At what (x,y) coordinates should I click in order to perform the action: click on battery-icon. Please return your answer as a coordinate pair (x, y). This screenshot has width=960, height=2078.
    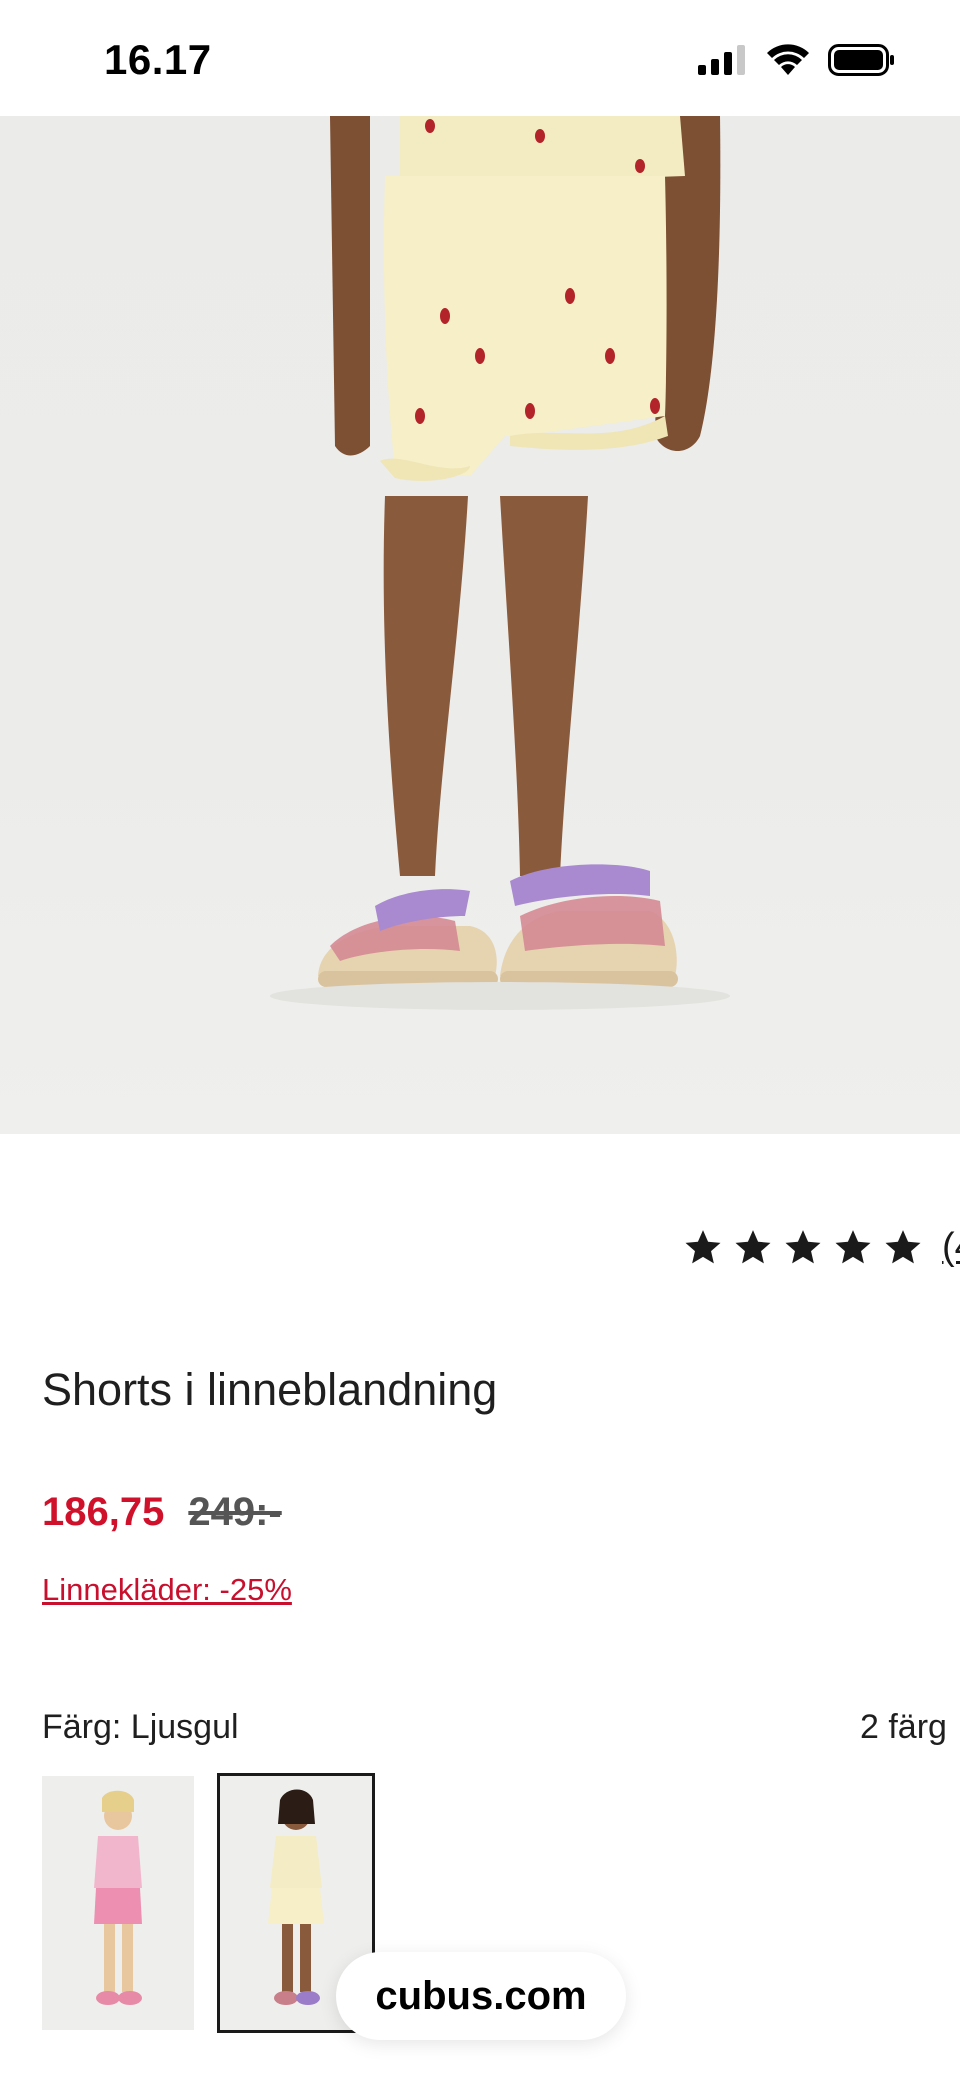
    Looking at the image, I should click on (861, 60).